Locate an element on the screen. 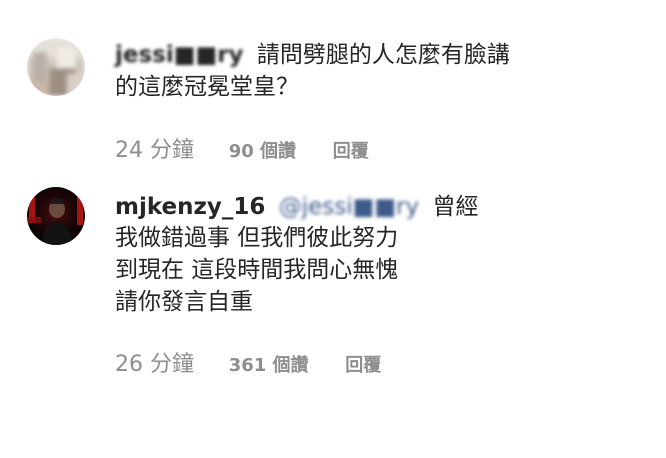 Image resolution: width=666 pixels, height=458 pixels. comment-meta: 24 分鐘 90 個讚 回覆 is located at coordinates (242, 148).